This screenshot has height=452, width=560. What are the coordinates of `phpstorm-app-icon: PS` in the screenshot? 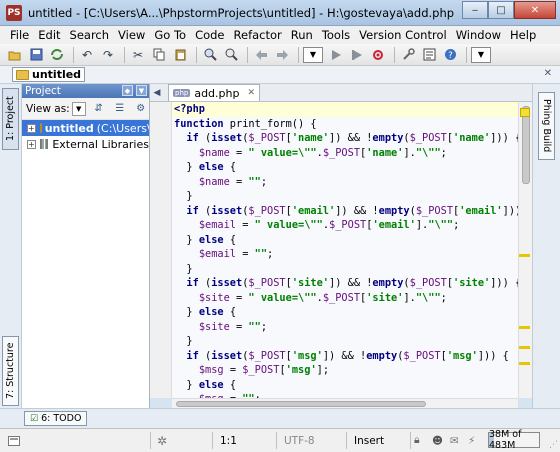 It's located at (14, 12).